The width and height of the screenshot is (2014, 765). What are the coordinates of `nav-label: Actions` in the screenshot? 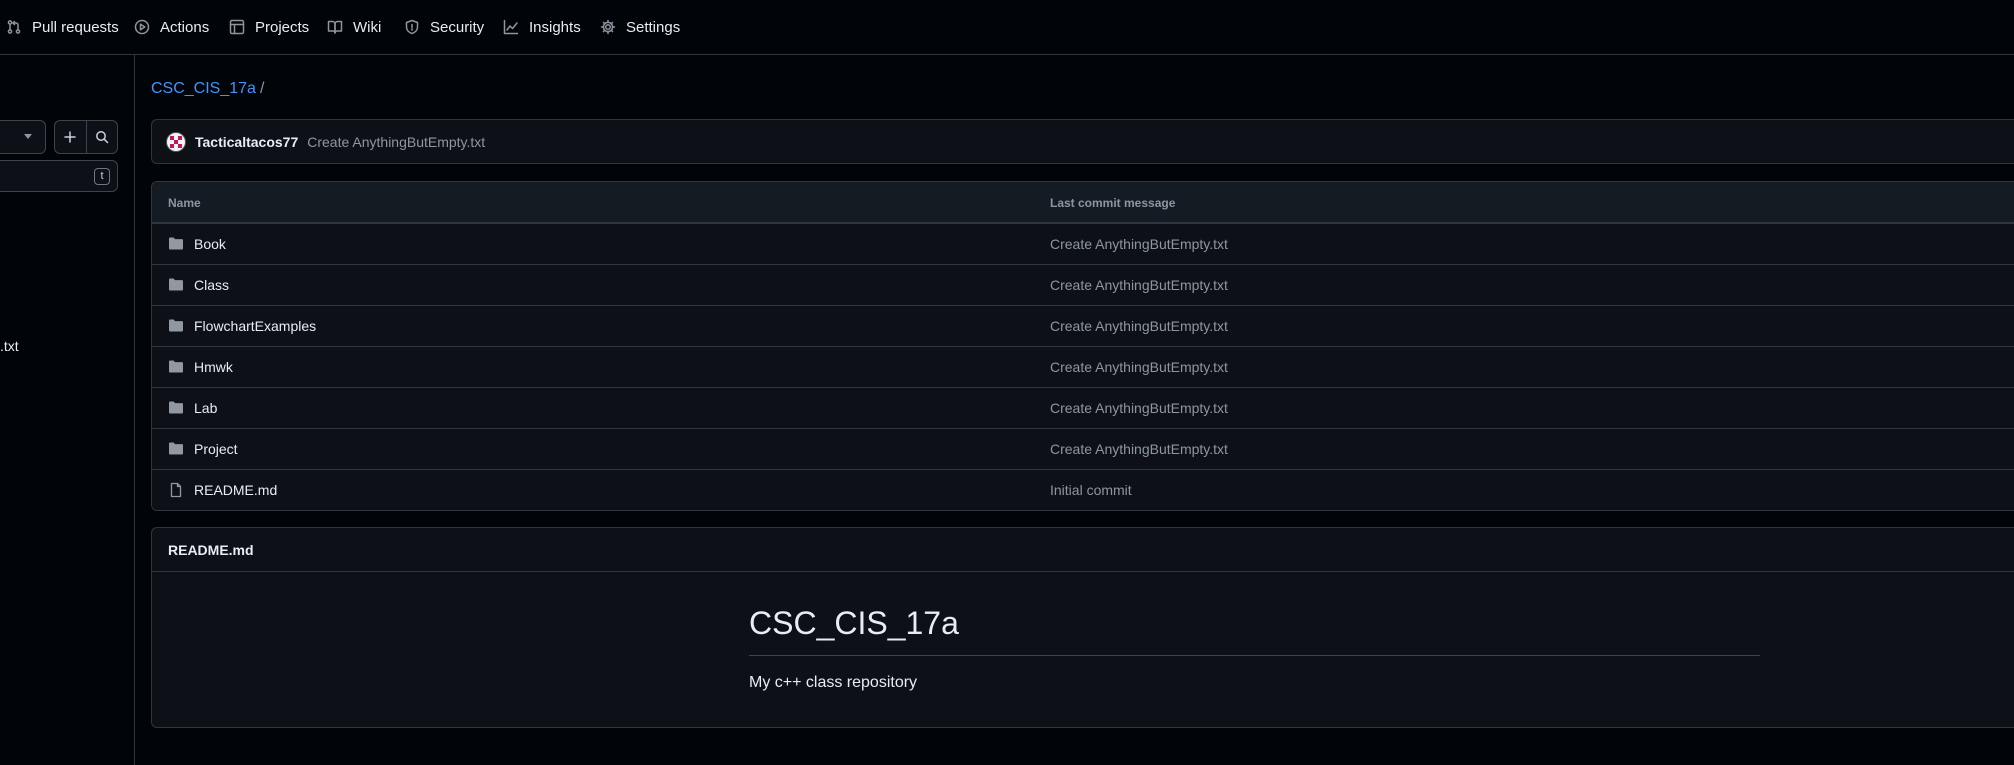 It's located at (185, 27).